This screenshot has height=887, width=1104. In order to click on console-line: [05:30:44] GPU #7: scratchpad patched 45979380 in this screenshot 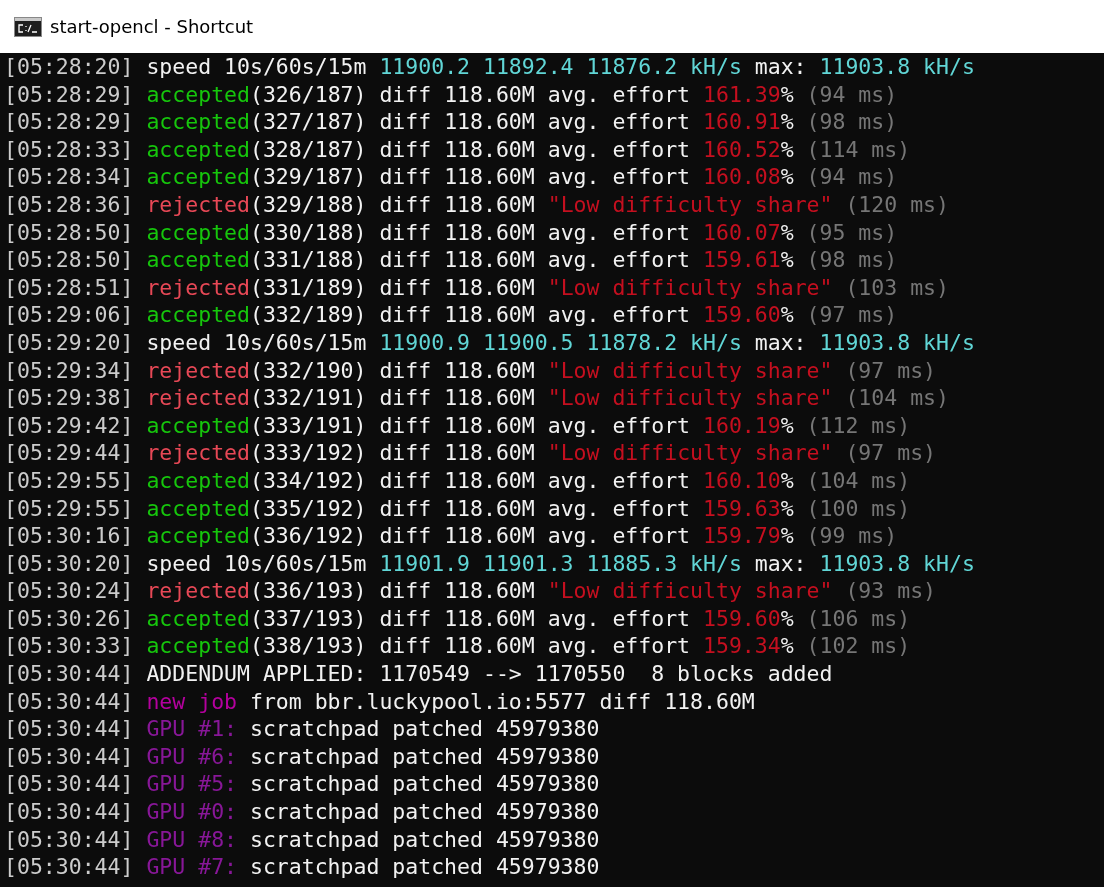, I will do `click(302, 867)`.